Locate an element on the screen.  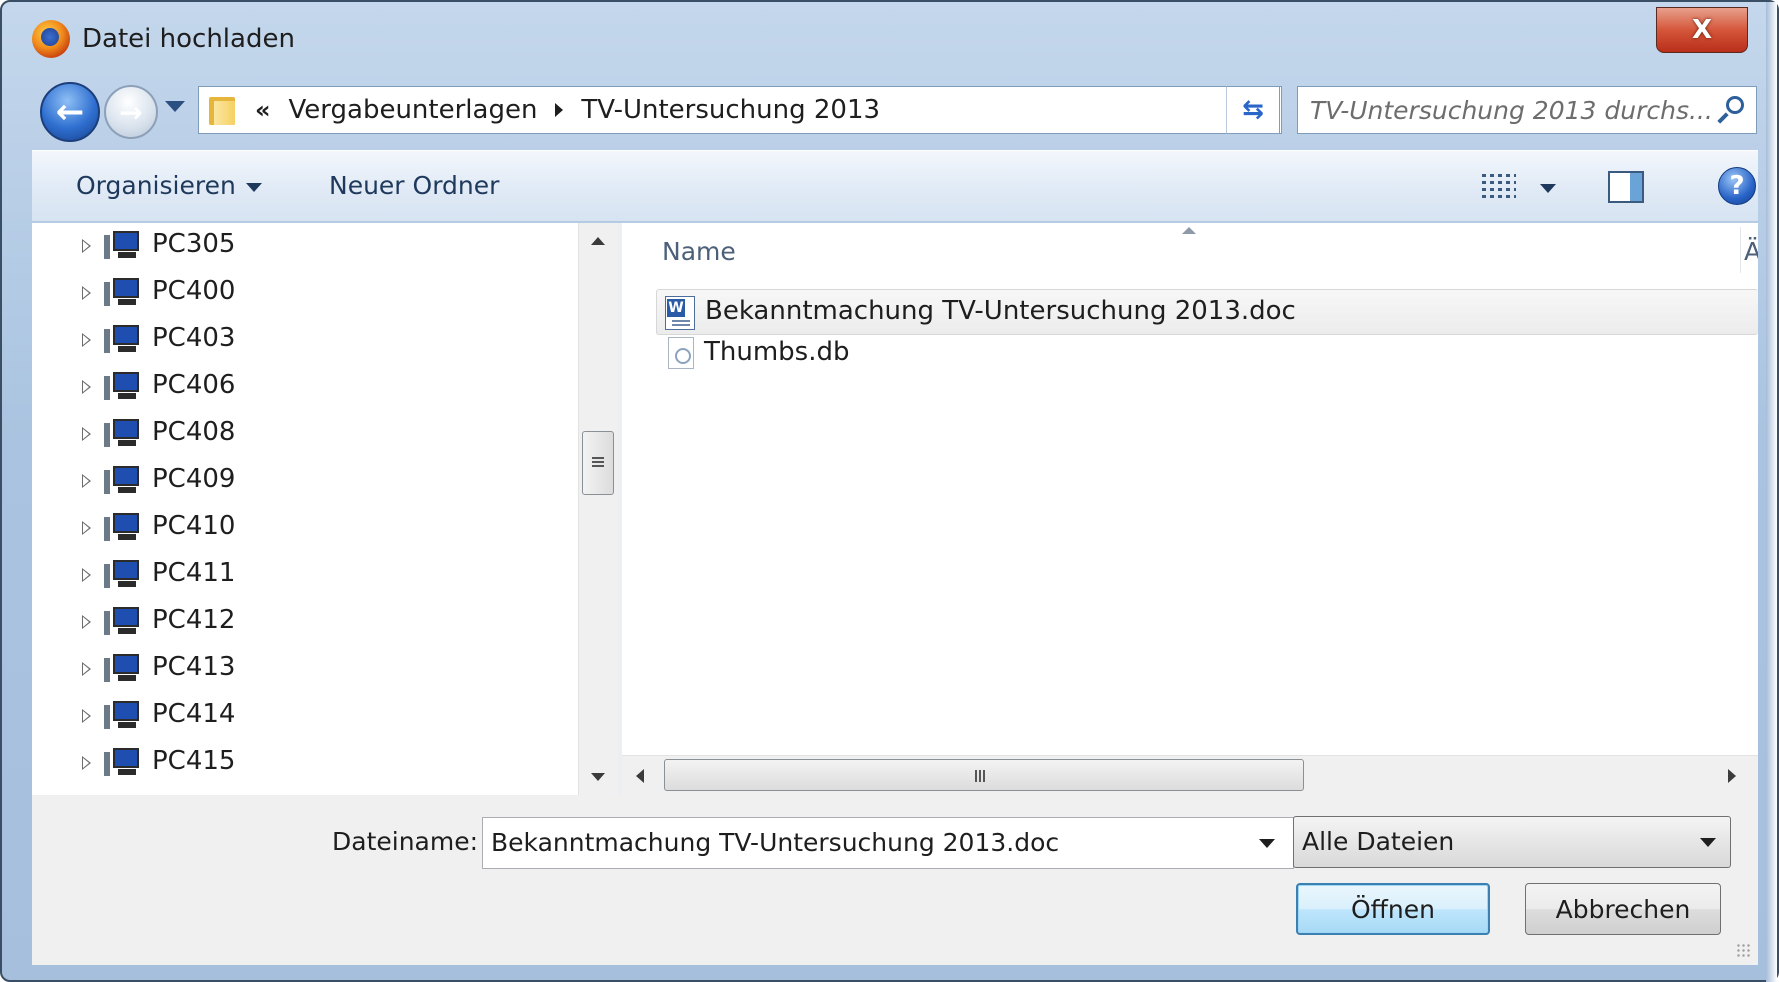
preview-pane-icon is located at coordinates (1626, 187).